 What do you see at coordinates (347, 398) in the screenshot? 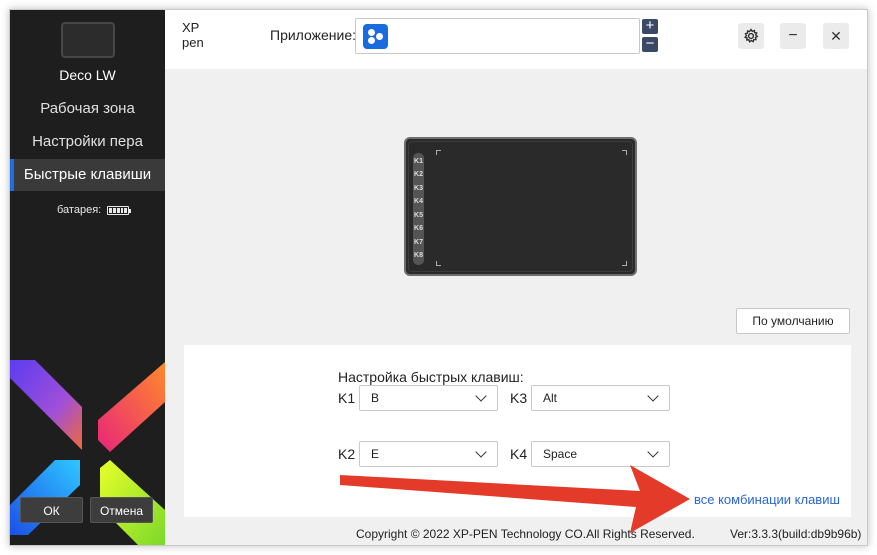
I see `key-label-k1: K1` at bounding box center [347, 398].